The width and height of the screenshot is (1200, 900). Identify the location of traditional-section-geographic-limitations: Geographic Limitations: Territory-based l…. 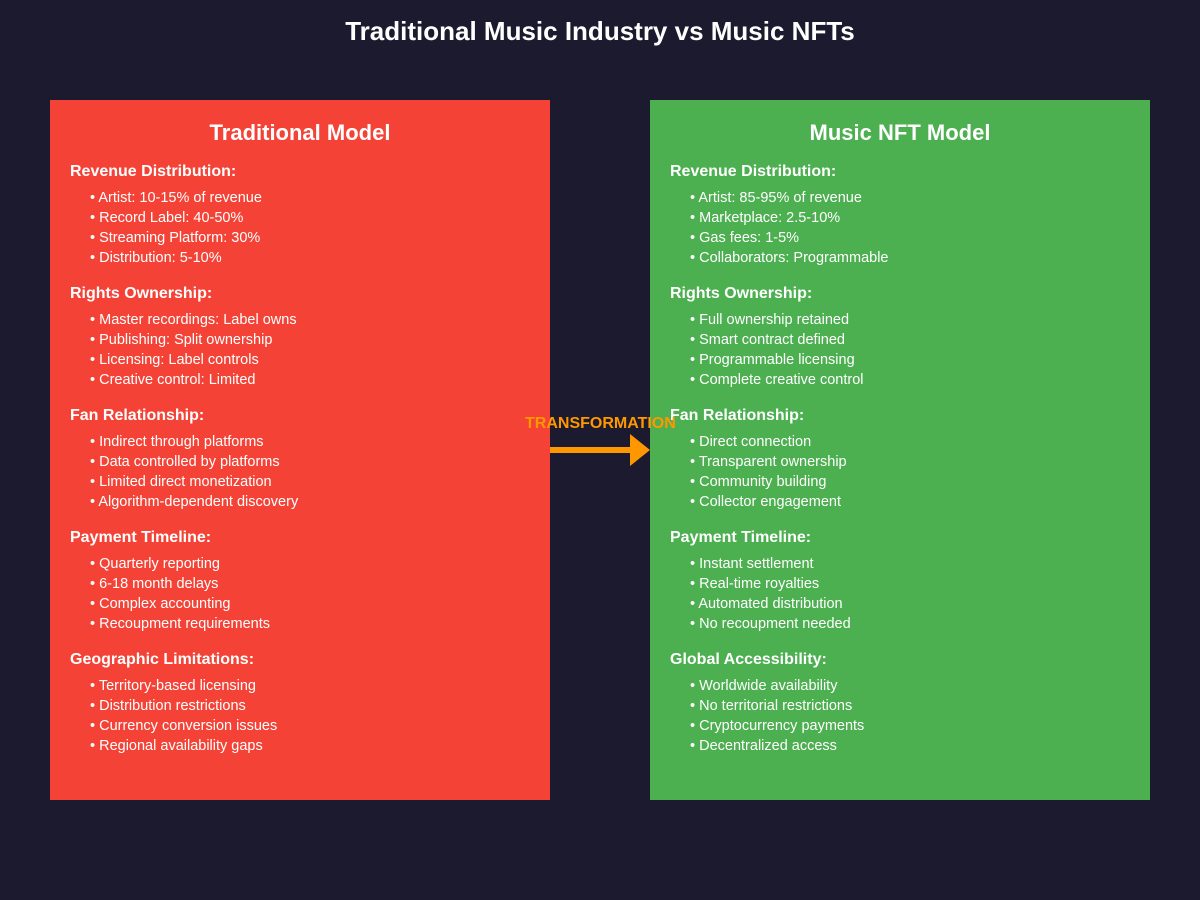
(300, 703).